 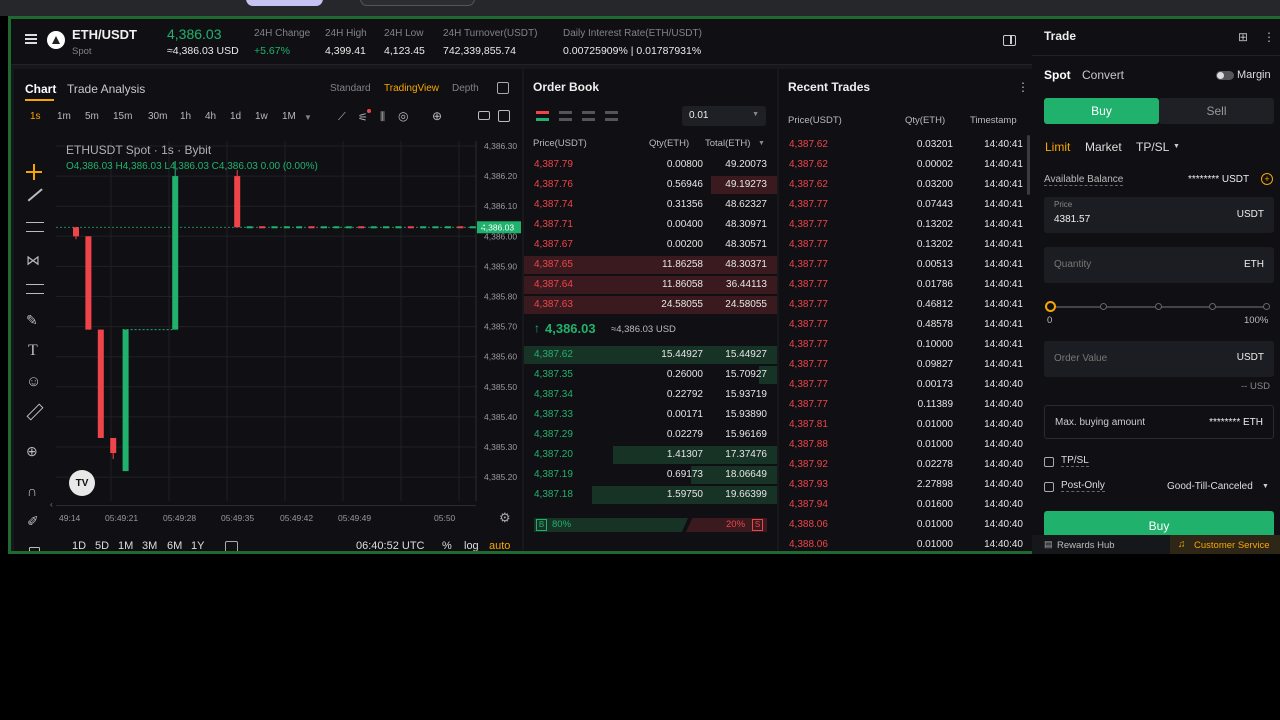 What do you see at coordinates (35, 289) in the screenshot?
I see `fib-icon` at bounding box center [35, 289].